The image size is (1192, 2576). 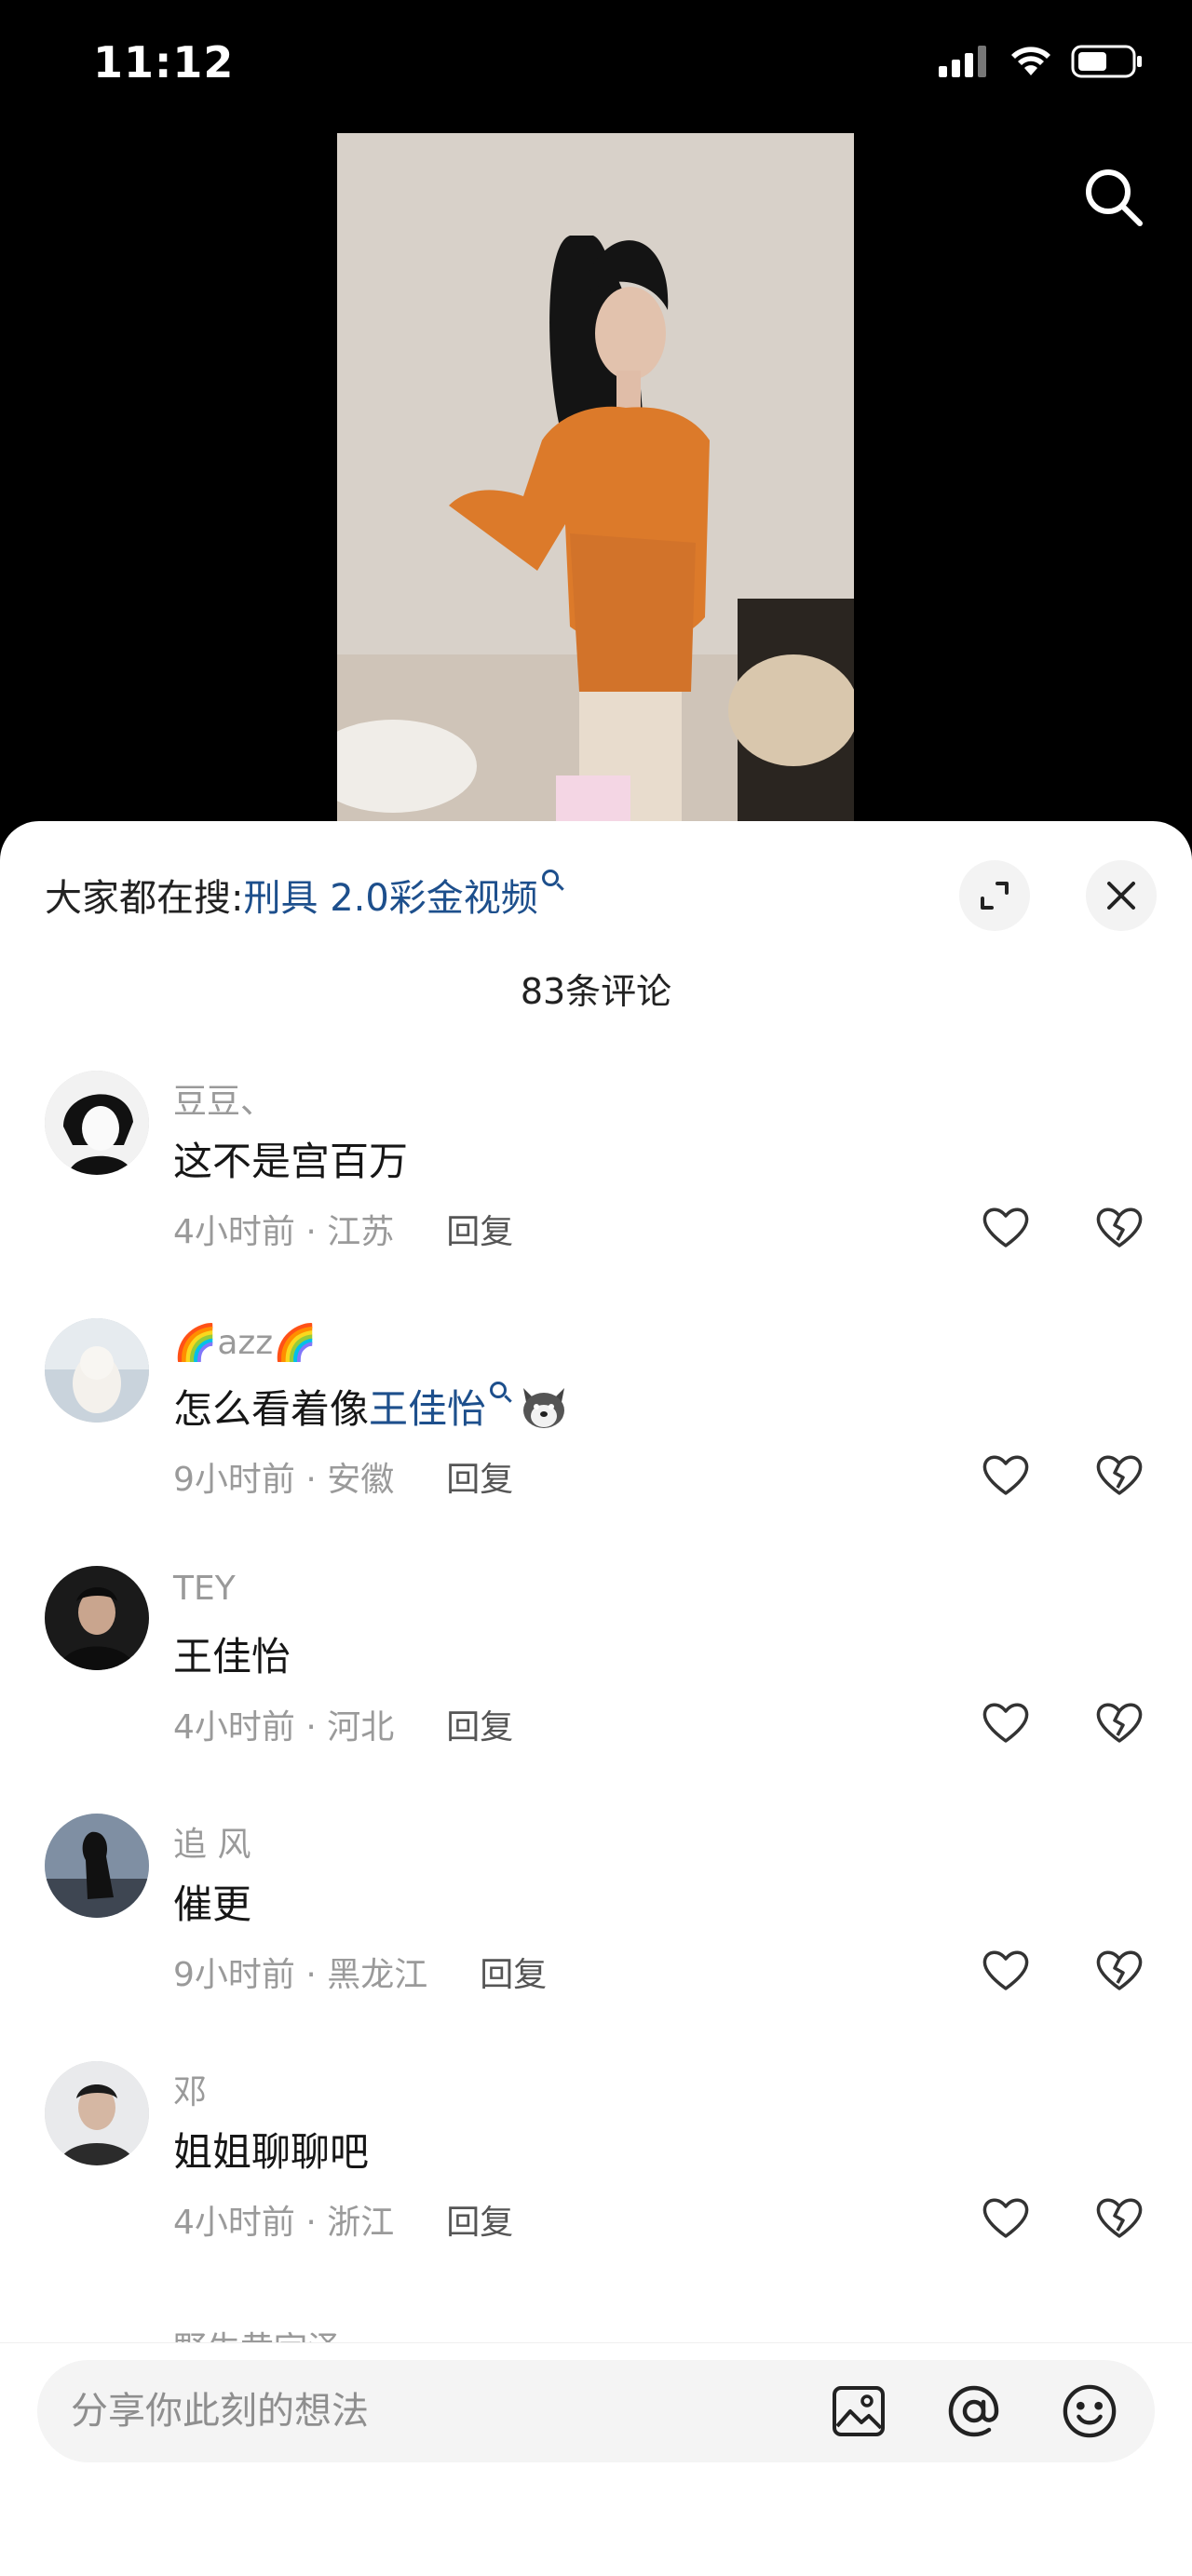 I want to click on search-button, so click(x=1114, y=197).